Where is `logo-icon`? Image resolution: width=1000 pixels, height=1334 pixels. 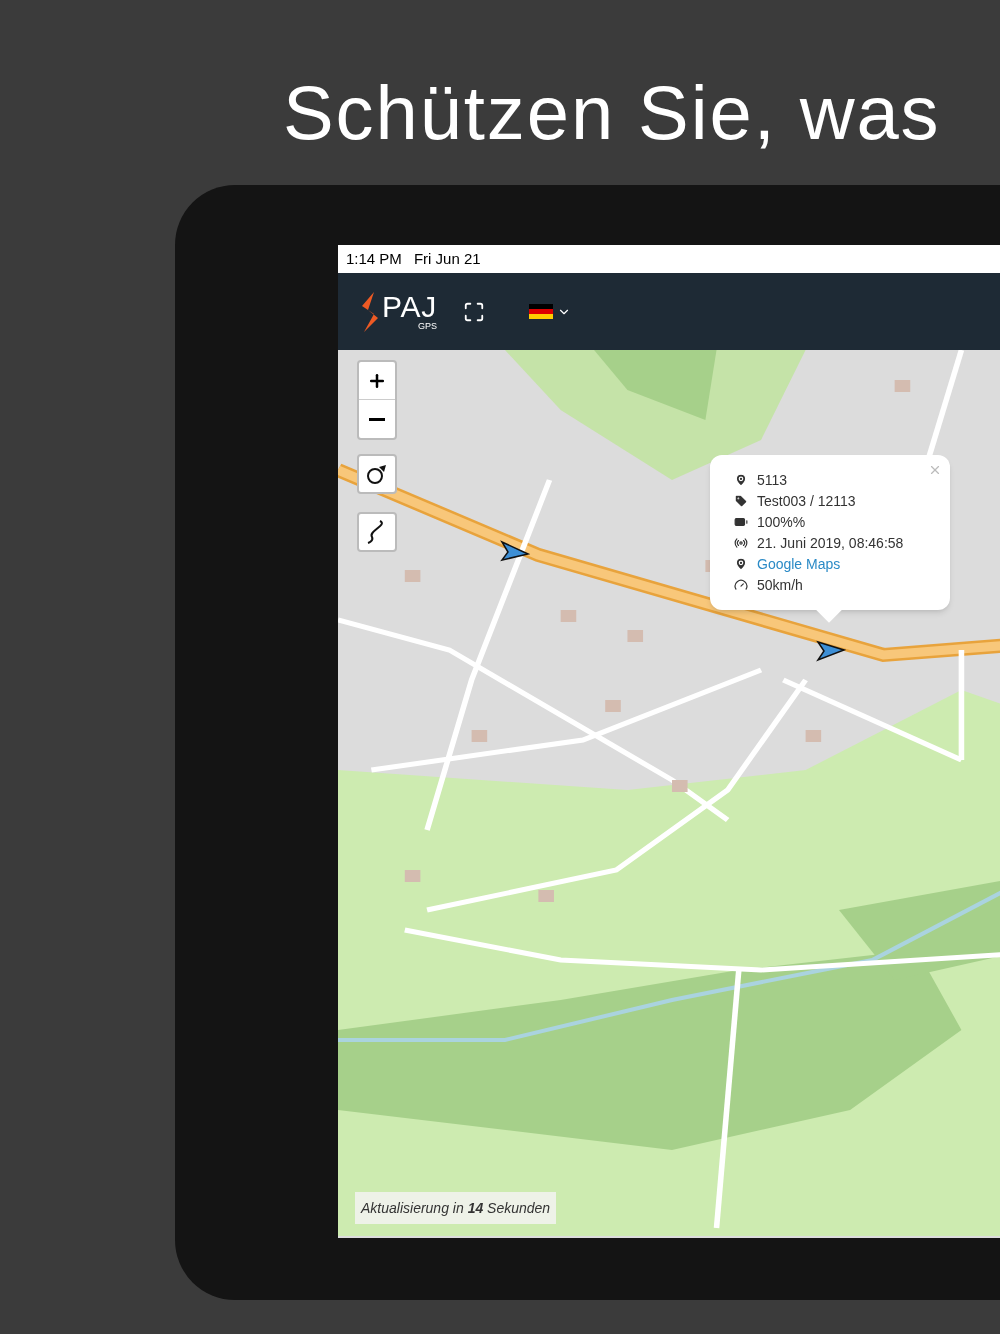 logo-icon is located at coordinates (370, 311).